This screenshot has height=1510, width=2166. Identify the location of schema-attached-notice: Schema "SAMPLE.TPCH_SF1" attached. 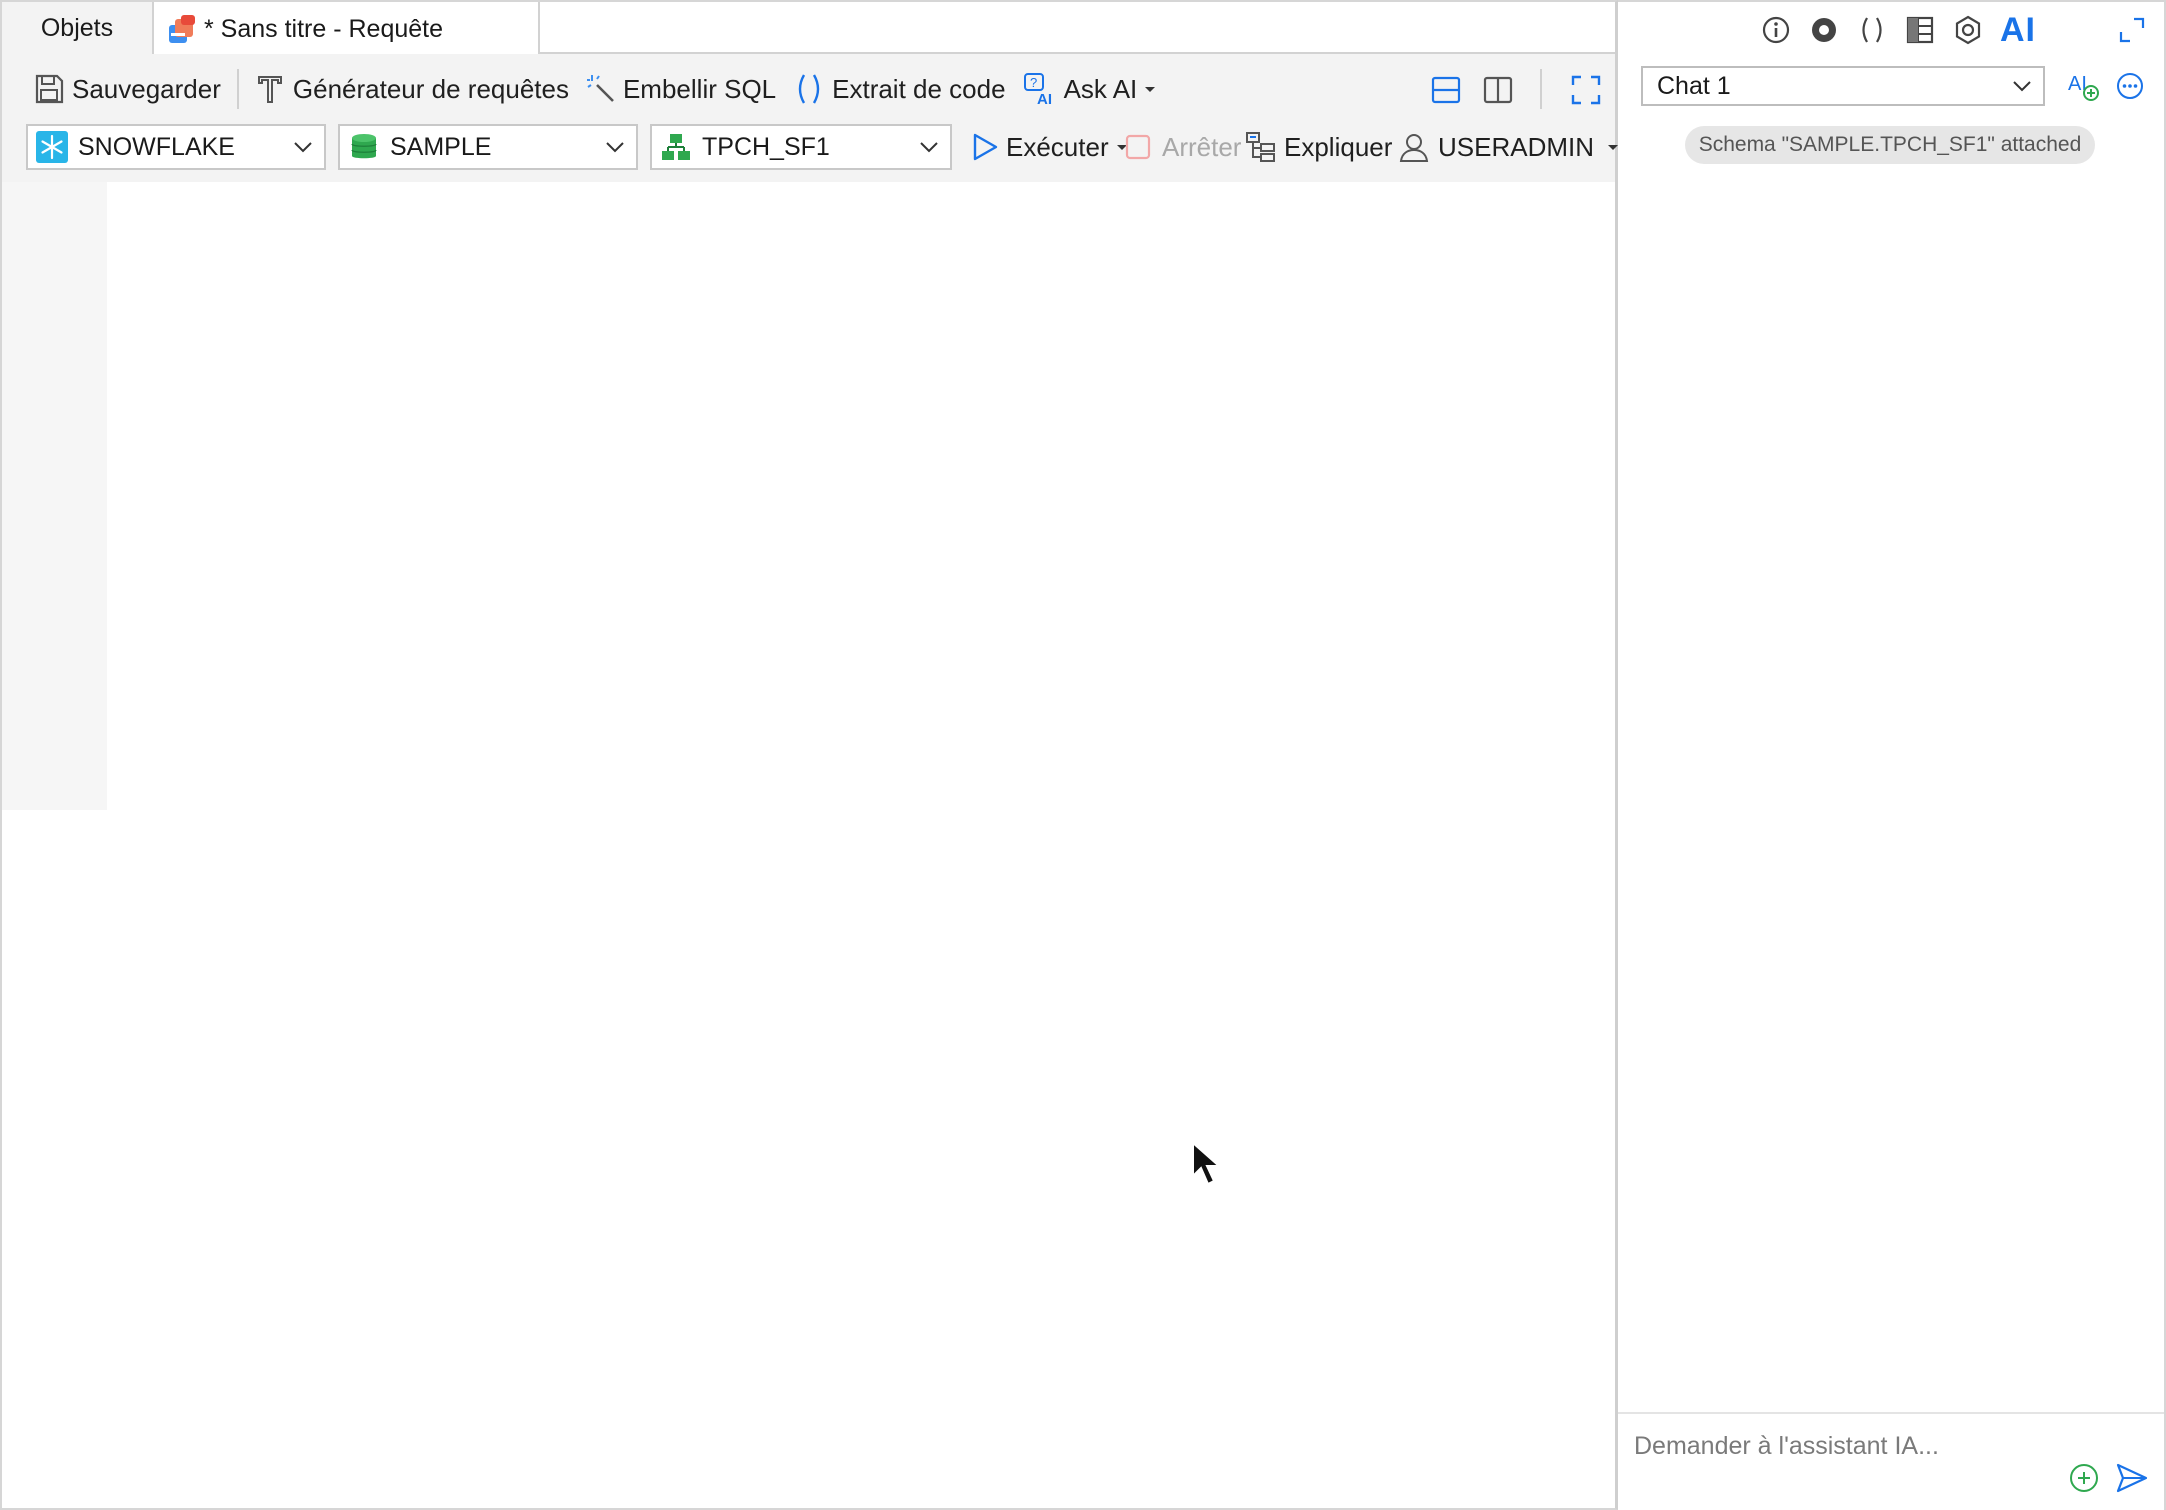
(1890, 145).